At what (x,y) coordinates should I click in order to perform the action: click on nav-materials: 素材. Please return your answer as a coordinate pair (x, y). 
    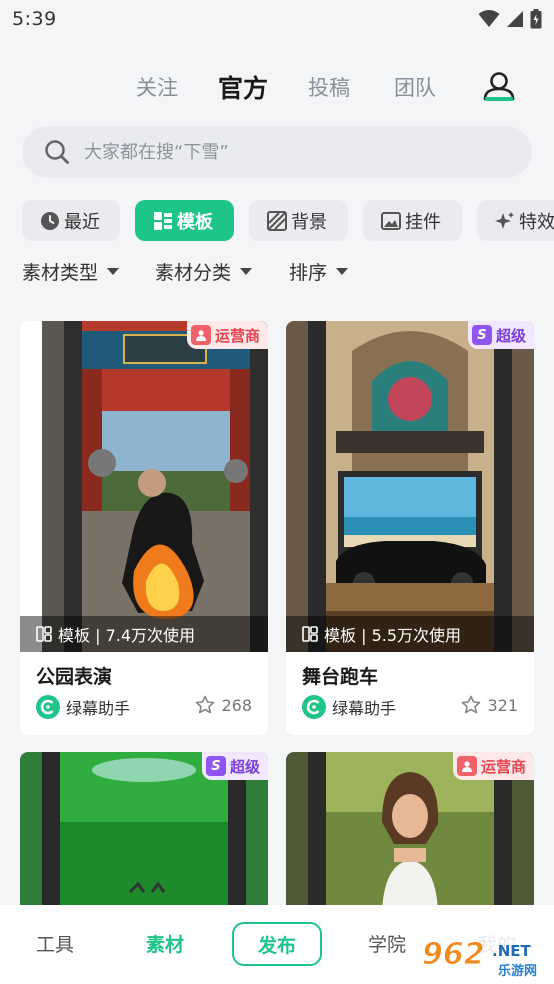
    Looking at the image, I should click on (165, 943).